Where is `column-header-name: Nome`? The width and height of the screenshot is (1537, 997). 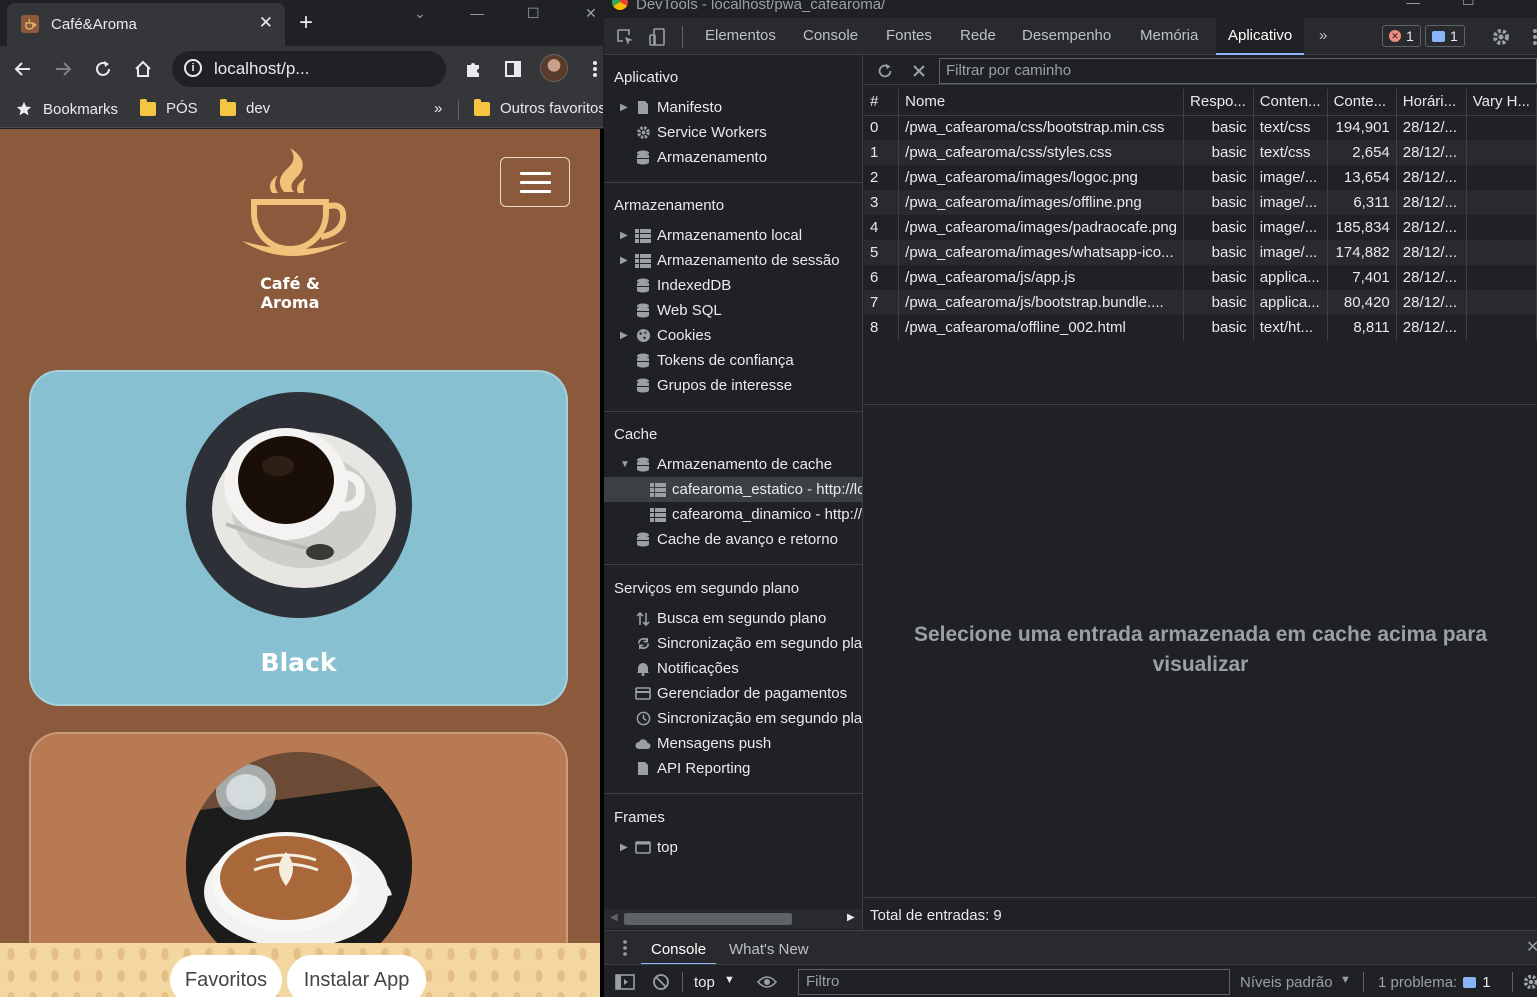 column-header-name: Nome is located at coordinates (1041, 102).